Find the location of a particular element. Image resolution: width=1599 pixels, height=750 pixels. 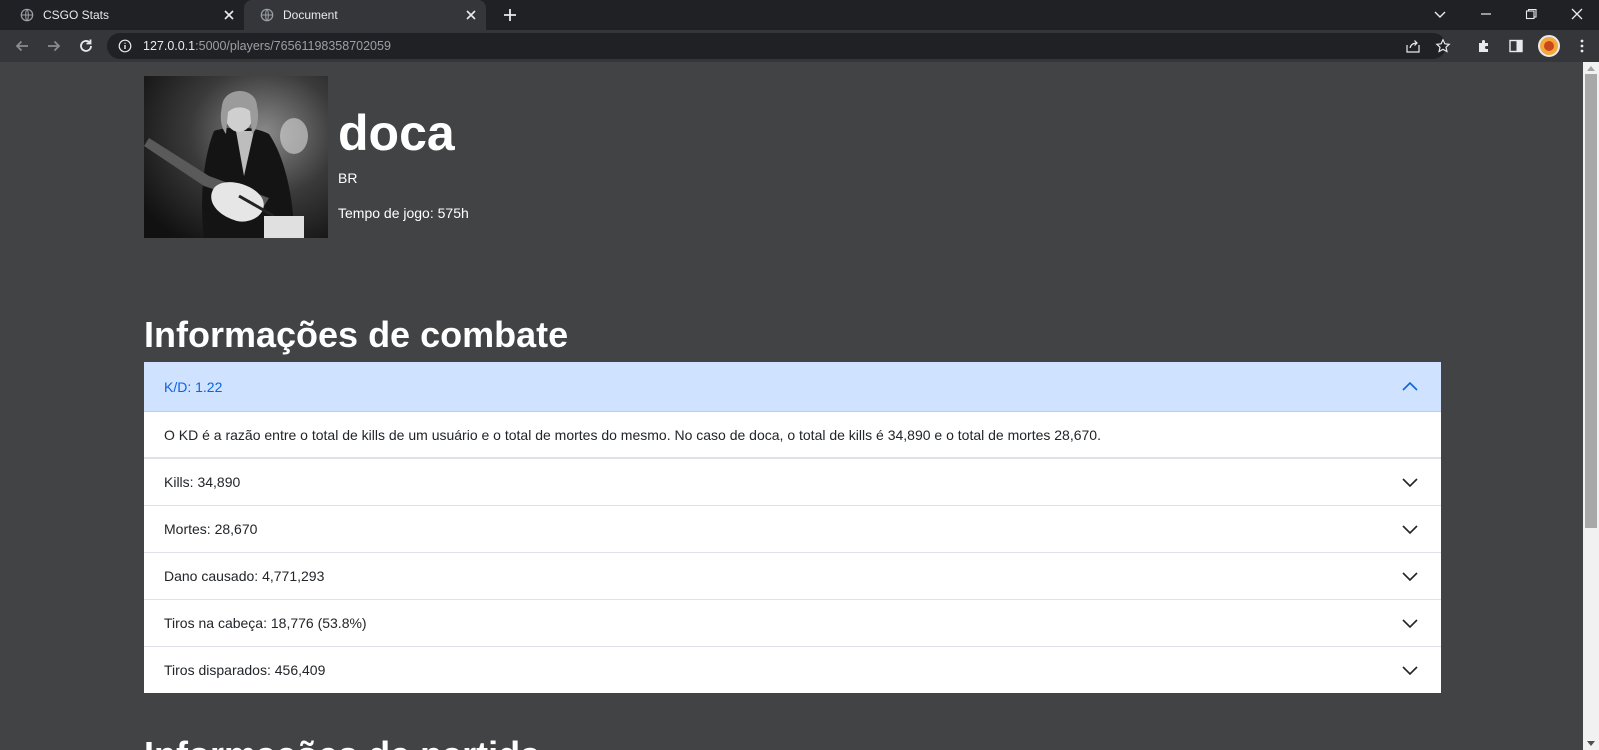

scroll-down-arrow-icon is located at coordinates (1591, 743).